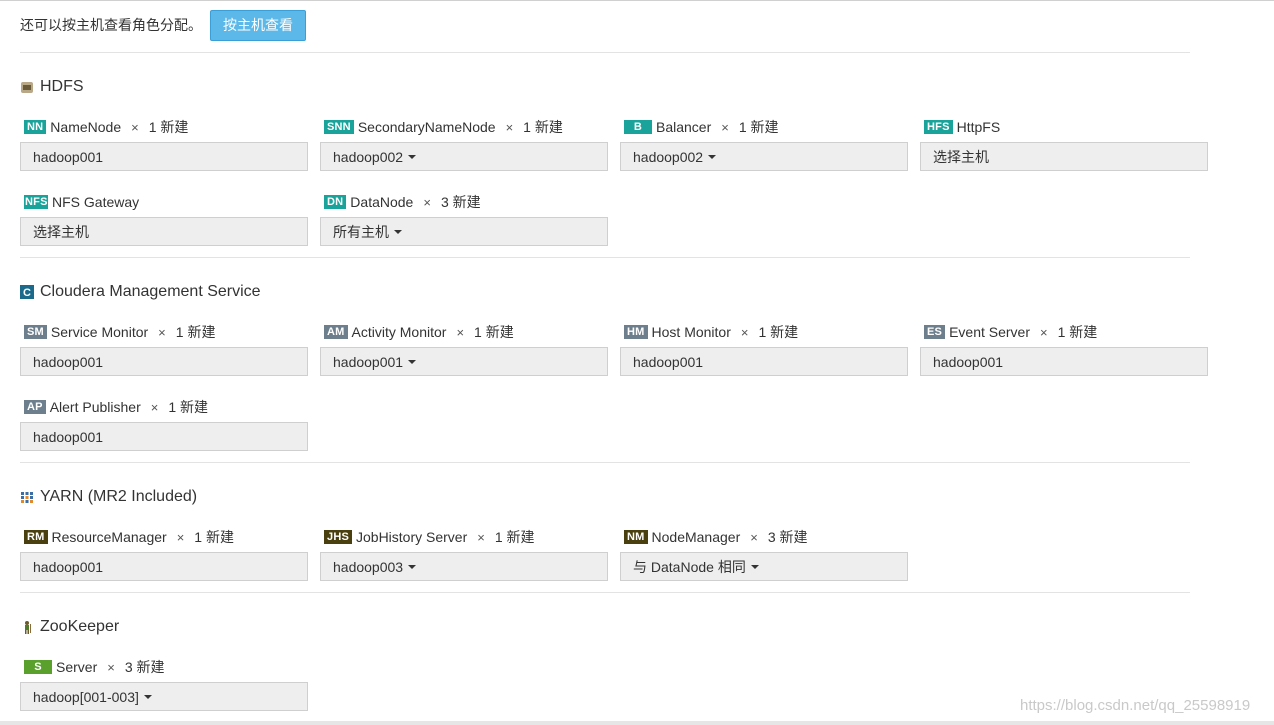  Describe the element at coordinates (636, 332) in the screenshot. I see `role-badge: HM` at that location.